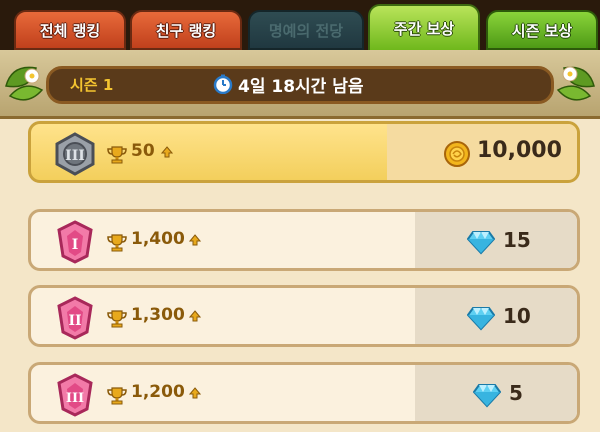 This screenshot has height=432, width=600. I want to click on trophy-requirement: 1,200, so click(158, 392).